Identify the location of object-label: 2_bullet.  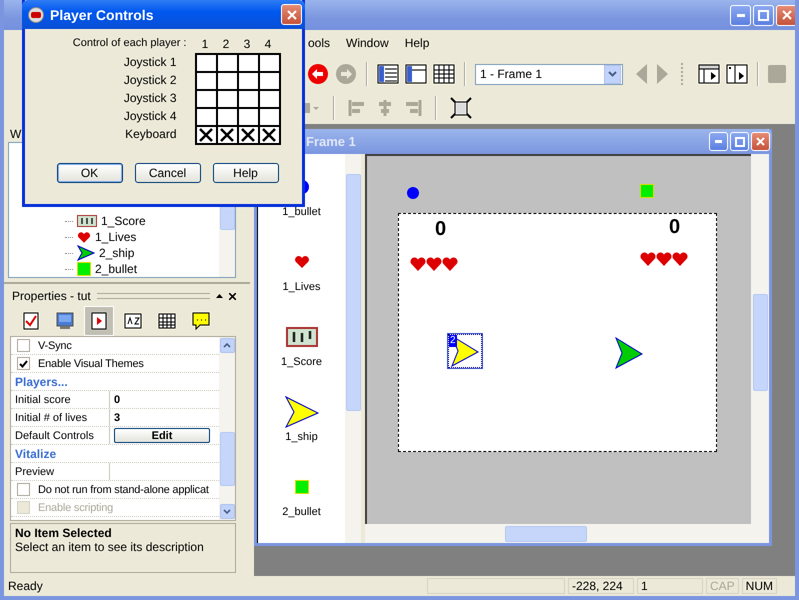
(301, 512).